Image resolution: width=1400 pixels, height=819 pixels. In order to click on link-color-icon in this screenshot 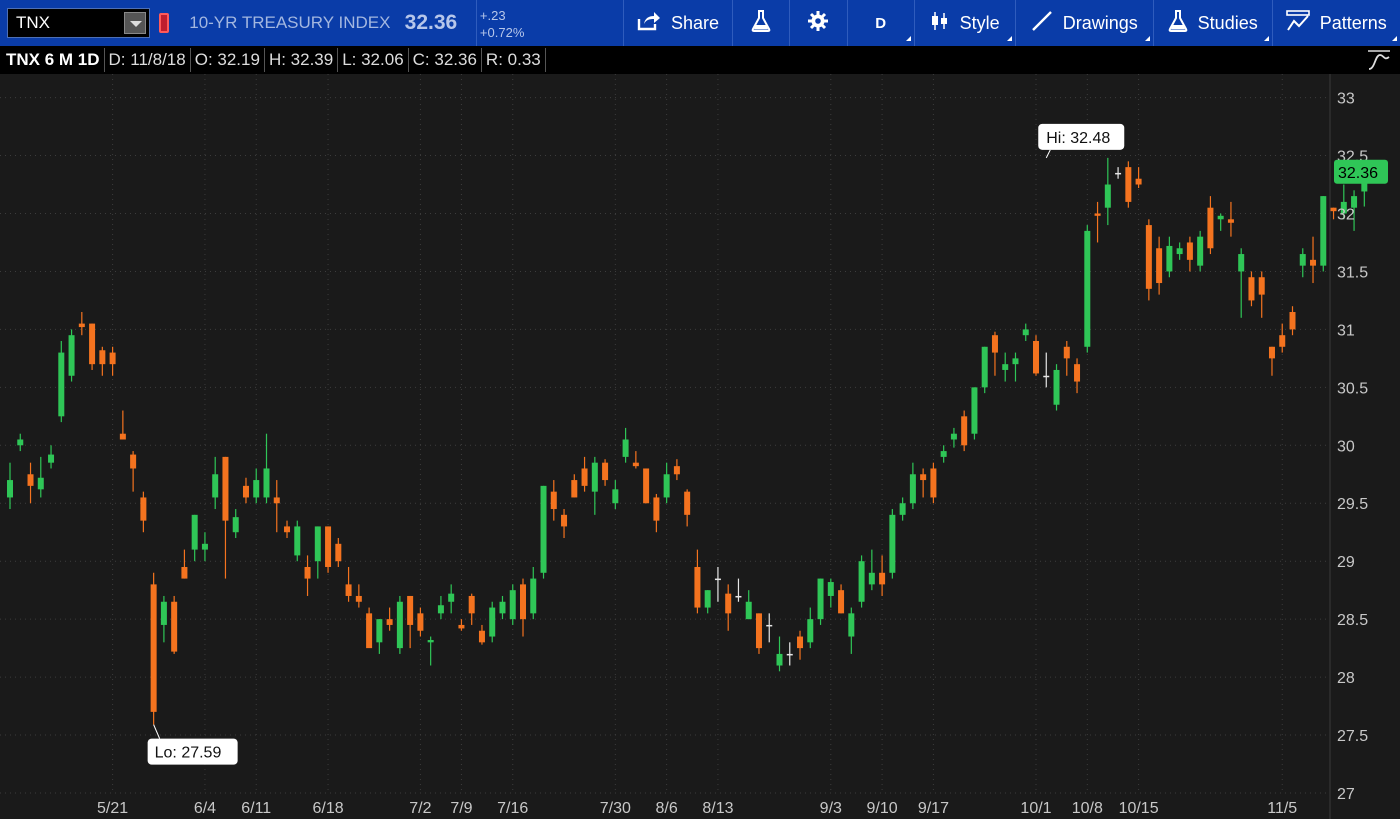, I will do `click(164, 23)`.